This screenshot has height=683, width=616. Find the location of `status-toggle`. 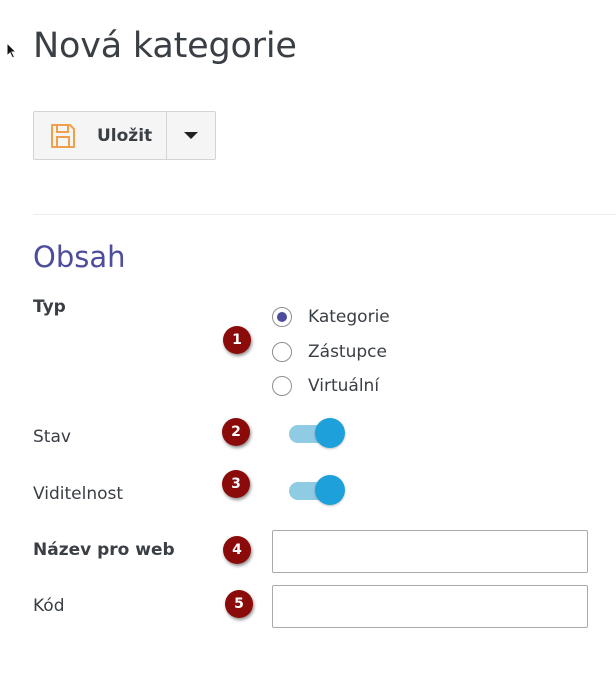

status-toggle is located at coordinates (316, 433).